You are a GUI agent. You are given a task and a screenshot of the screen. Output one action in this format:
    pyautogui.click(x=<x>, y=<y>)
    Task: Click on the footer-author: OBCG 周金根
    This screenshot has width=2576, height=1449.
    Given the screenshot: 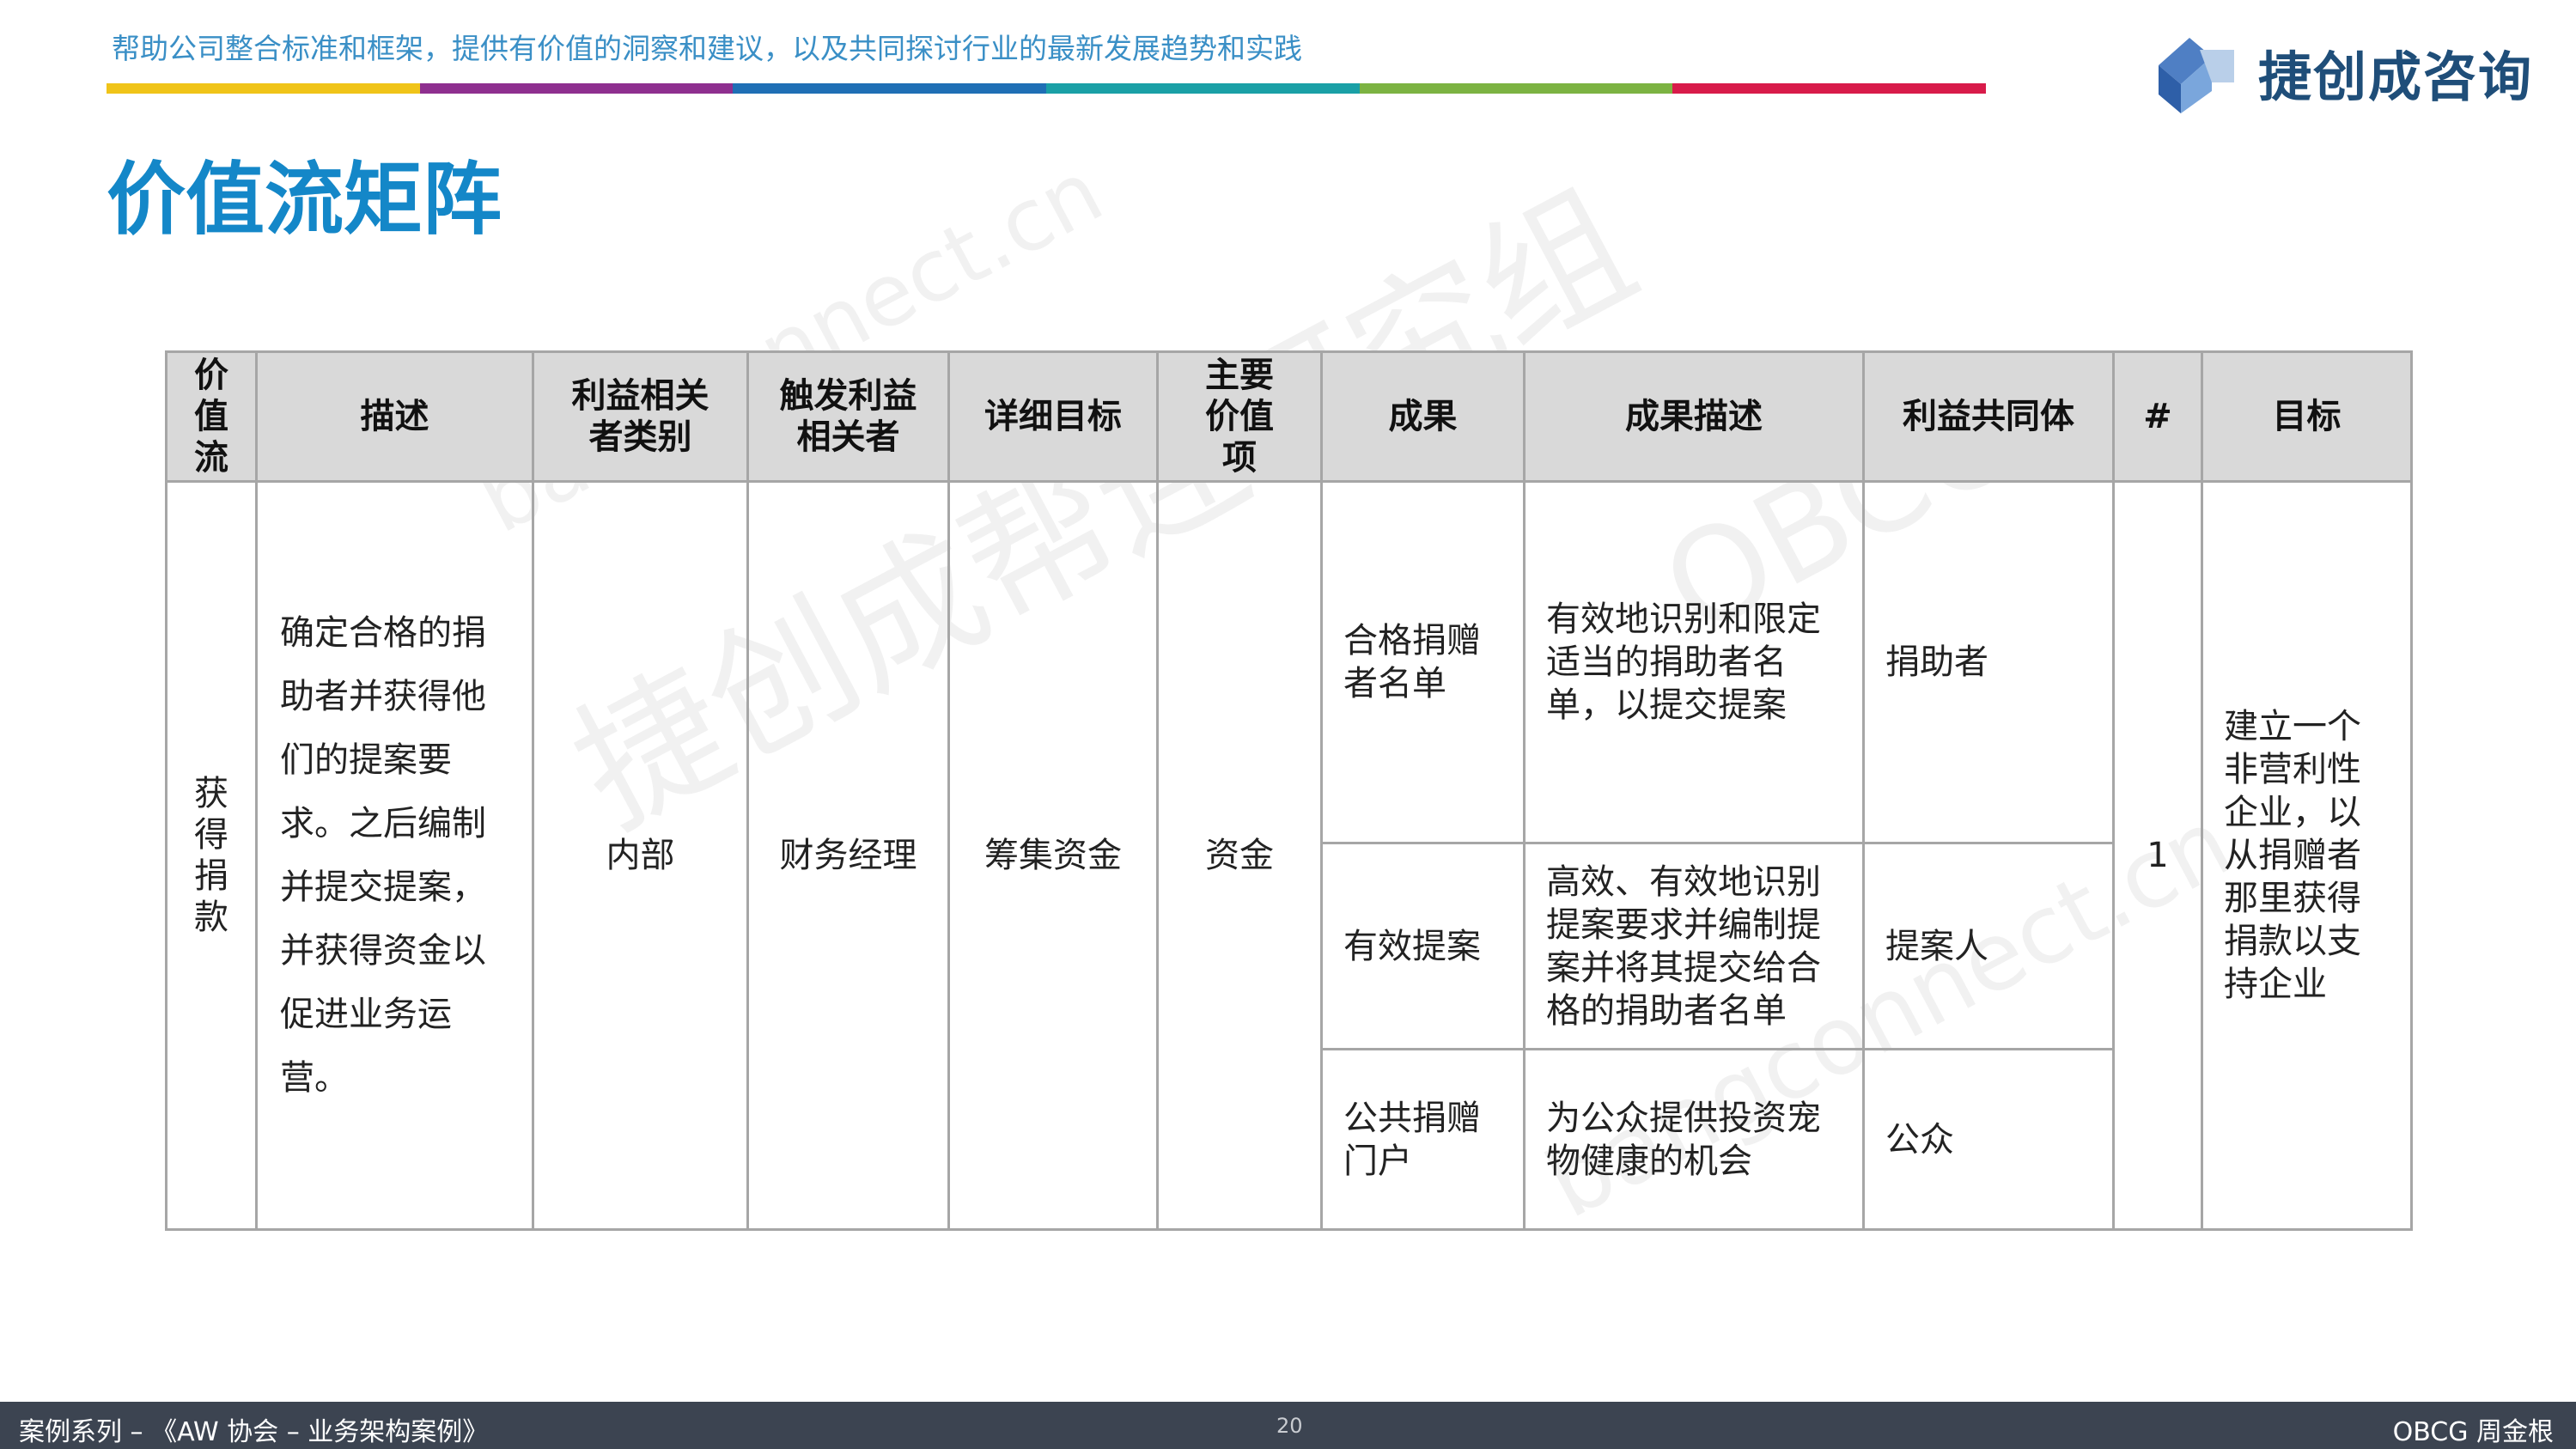 What is the action you would take?
    pyautogui.click(x=2473, y=1432)
    